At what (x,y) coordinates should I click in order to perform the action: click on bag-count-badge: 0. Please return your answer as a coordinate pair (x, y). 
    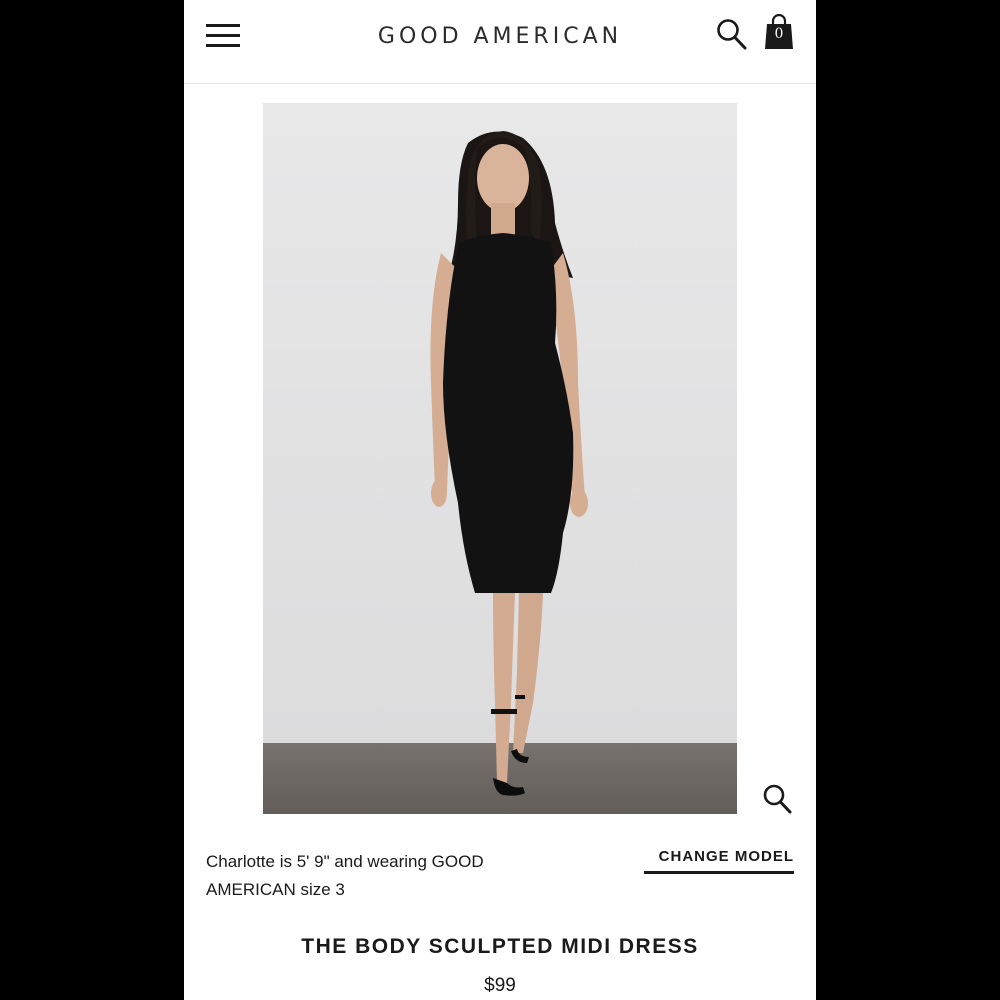
    Looking at the image, I should click on (779, 34).